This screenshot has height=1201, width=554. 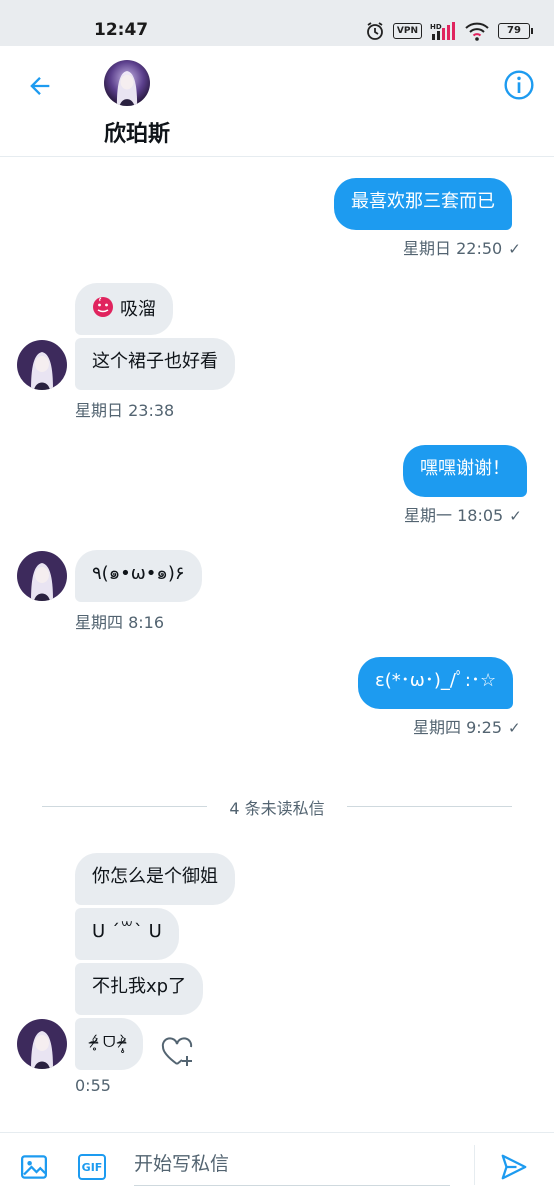 I want to click on message-timestamp: 星期日 23:38, so click(x=125, y=410).